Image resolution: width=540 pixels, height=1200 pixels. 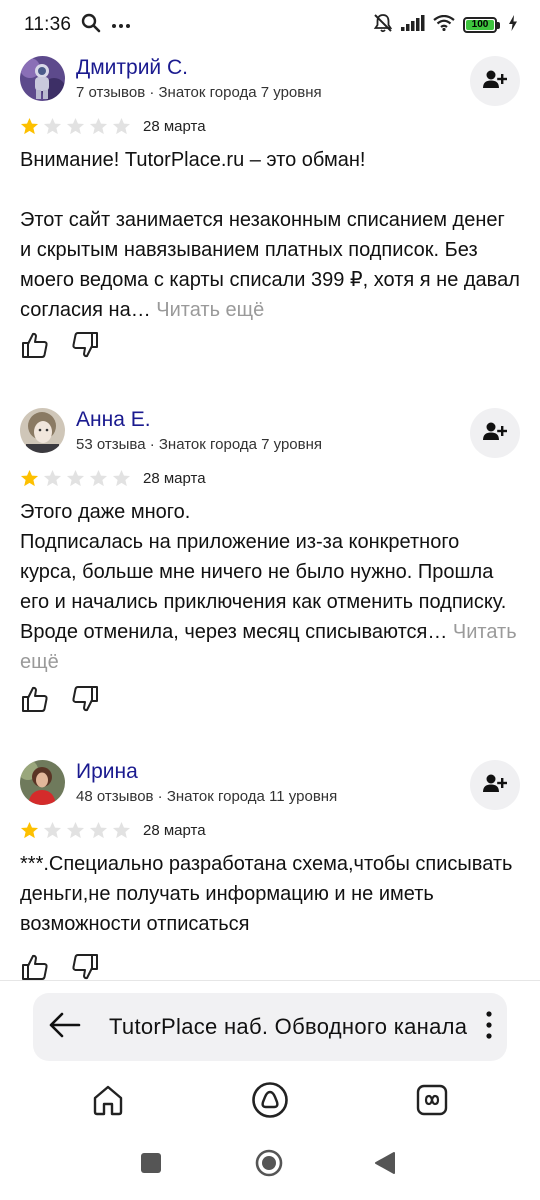 What do you see at coordinates (48, 24) in the screenshot?
I see `status-time: 11:36` at bounding box center [48, 24].